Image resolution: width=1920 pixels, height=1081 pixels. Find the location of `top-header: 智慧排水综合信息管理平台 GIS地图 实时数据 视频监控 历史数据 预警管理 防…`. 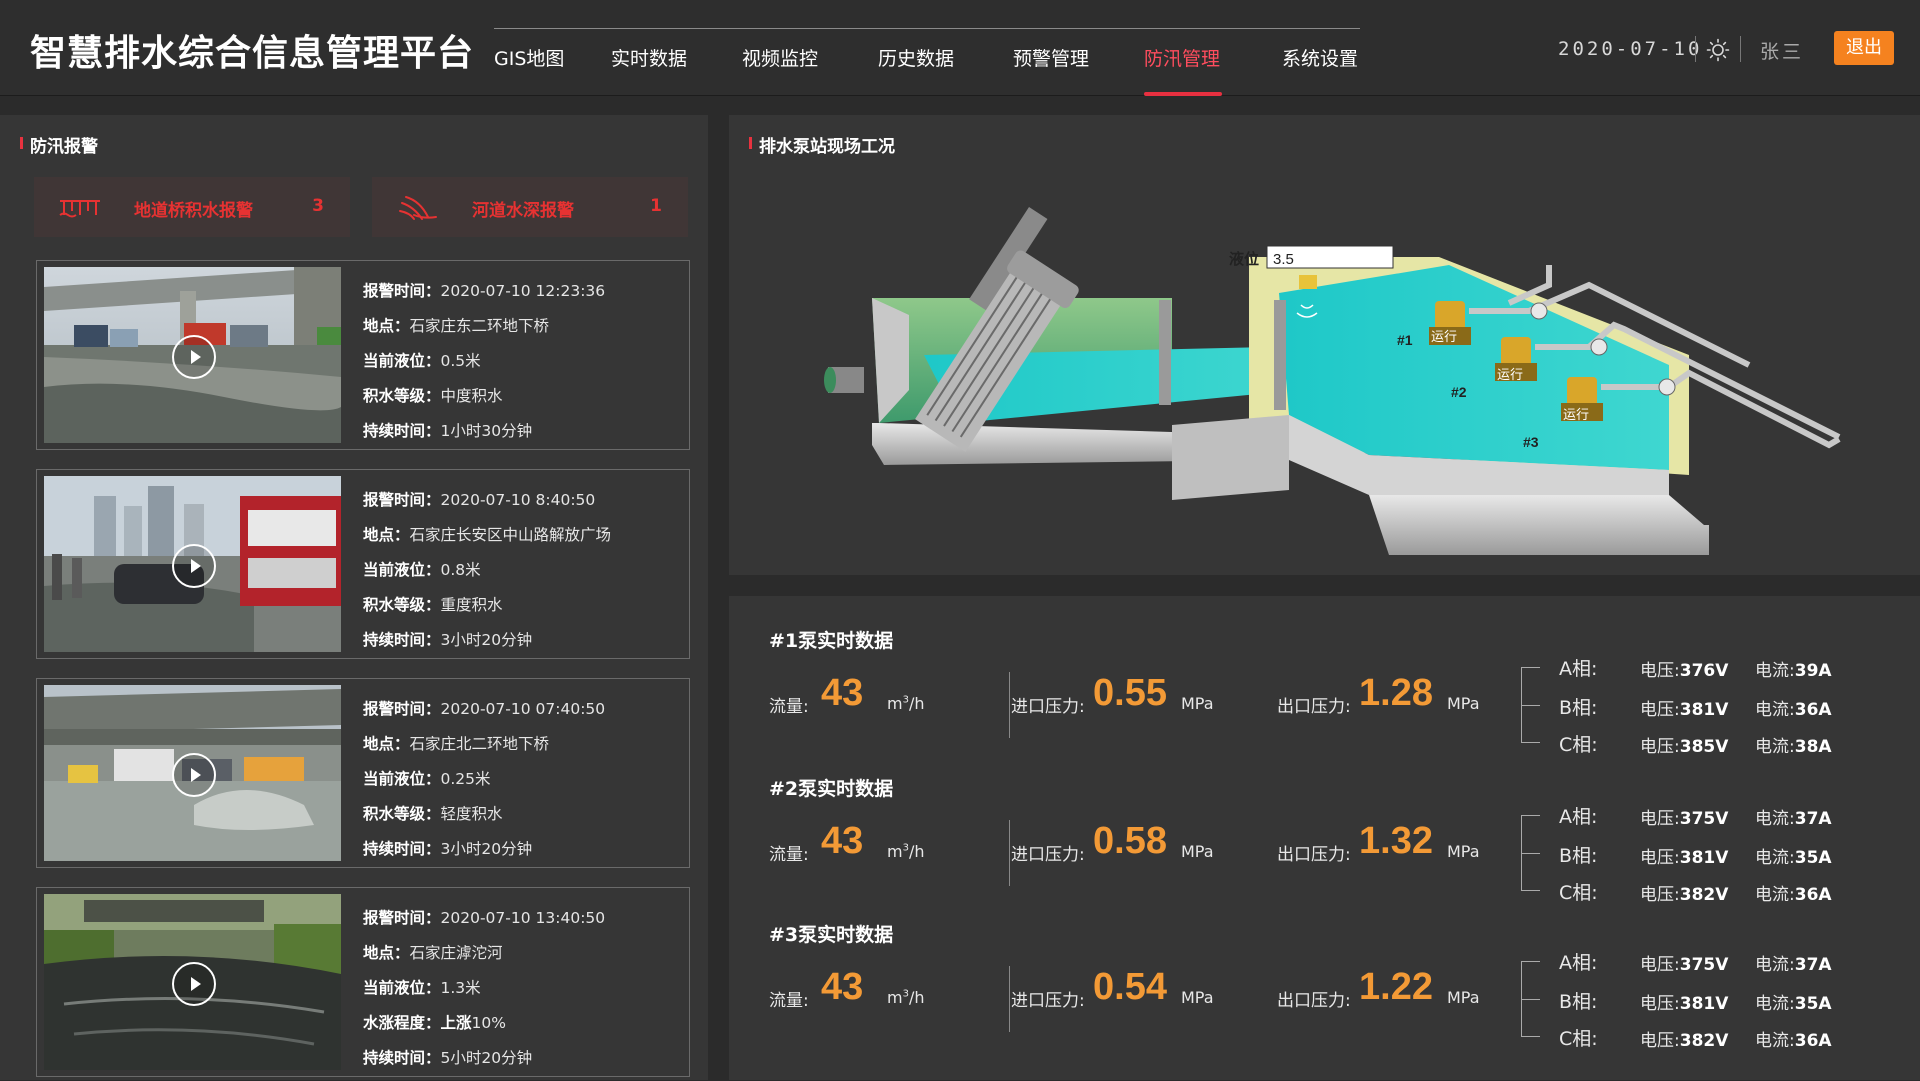

top-header: 智慧排水综合信息管理平台 GIS地图 实时数据 视频监控 历史数据 预警管理 防… is located at coordinates (960, 48).